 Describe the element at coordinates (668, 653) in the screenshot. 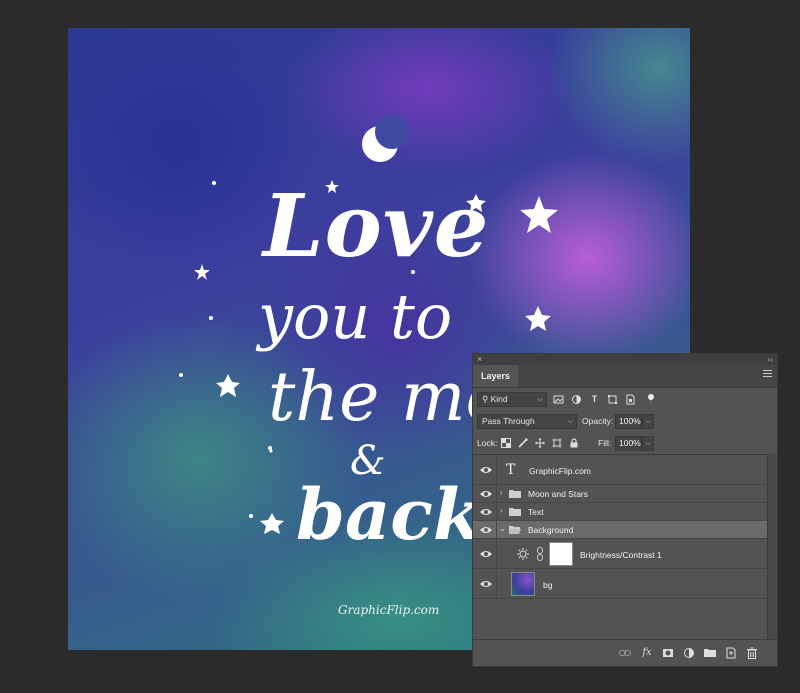

I see `add-mask-icon` at that location.